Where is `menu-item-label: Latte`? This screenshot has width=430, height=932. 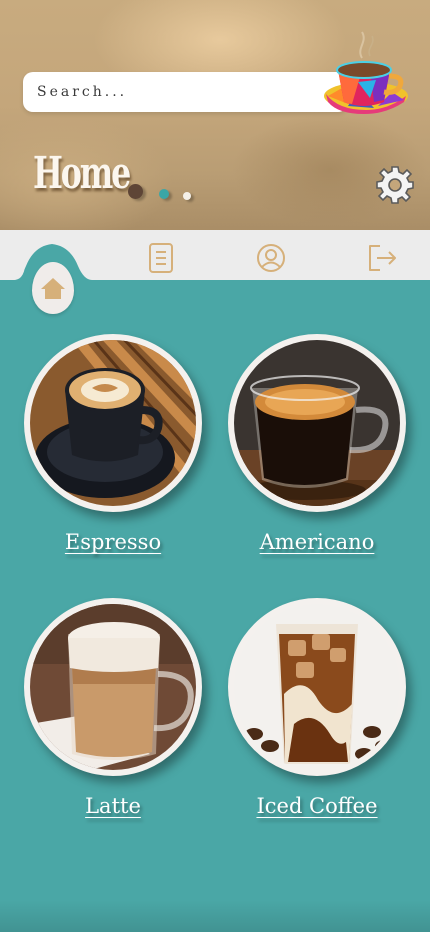
menu-item-label: Latte is located at coordinates (113, 806).